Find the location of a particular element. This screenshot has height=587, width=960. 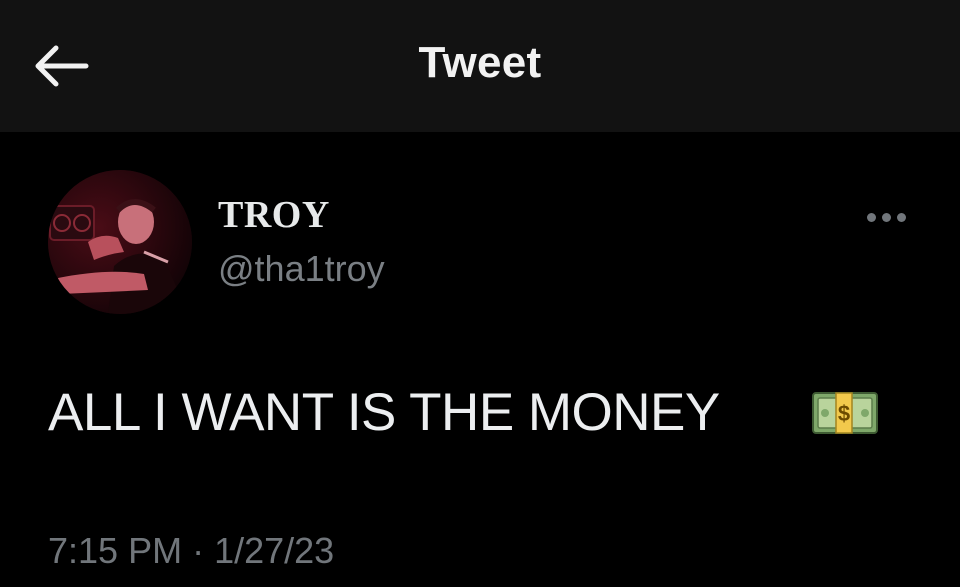

more-options-button is located at coordinates (886, 217).